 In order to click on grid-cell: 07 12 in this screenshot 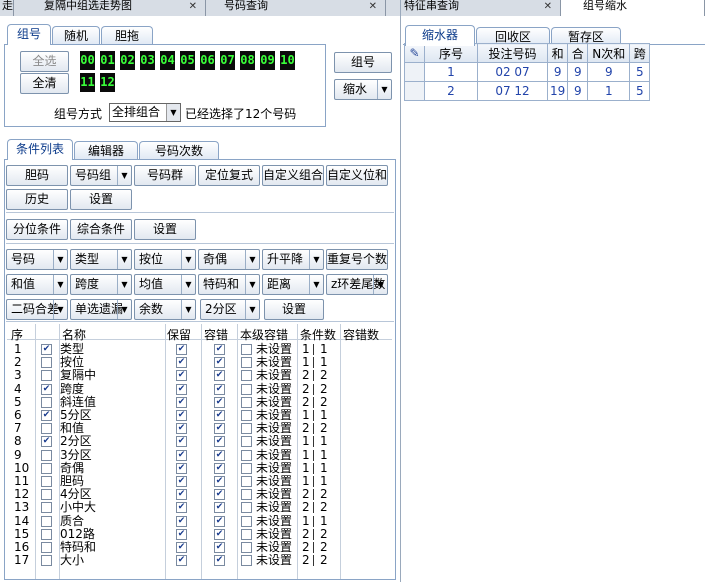, I will do `click(512, 91)`.